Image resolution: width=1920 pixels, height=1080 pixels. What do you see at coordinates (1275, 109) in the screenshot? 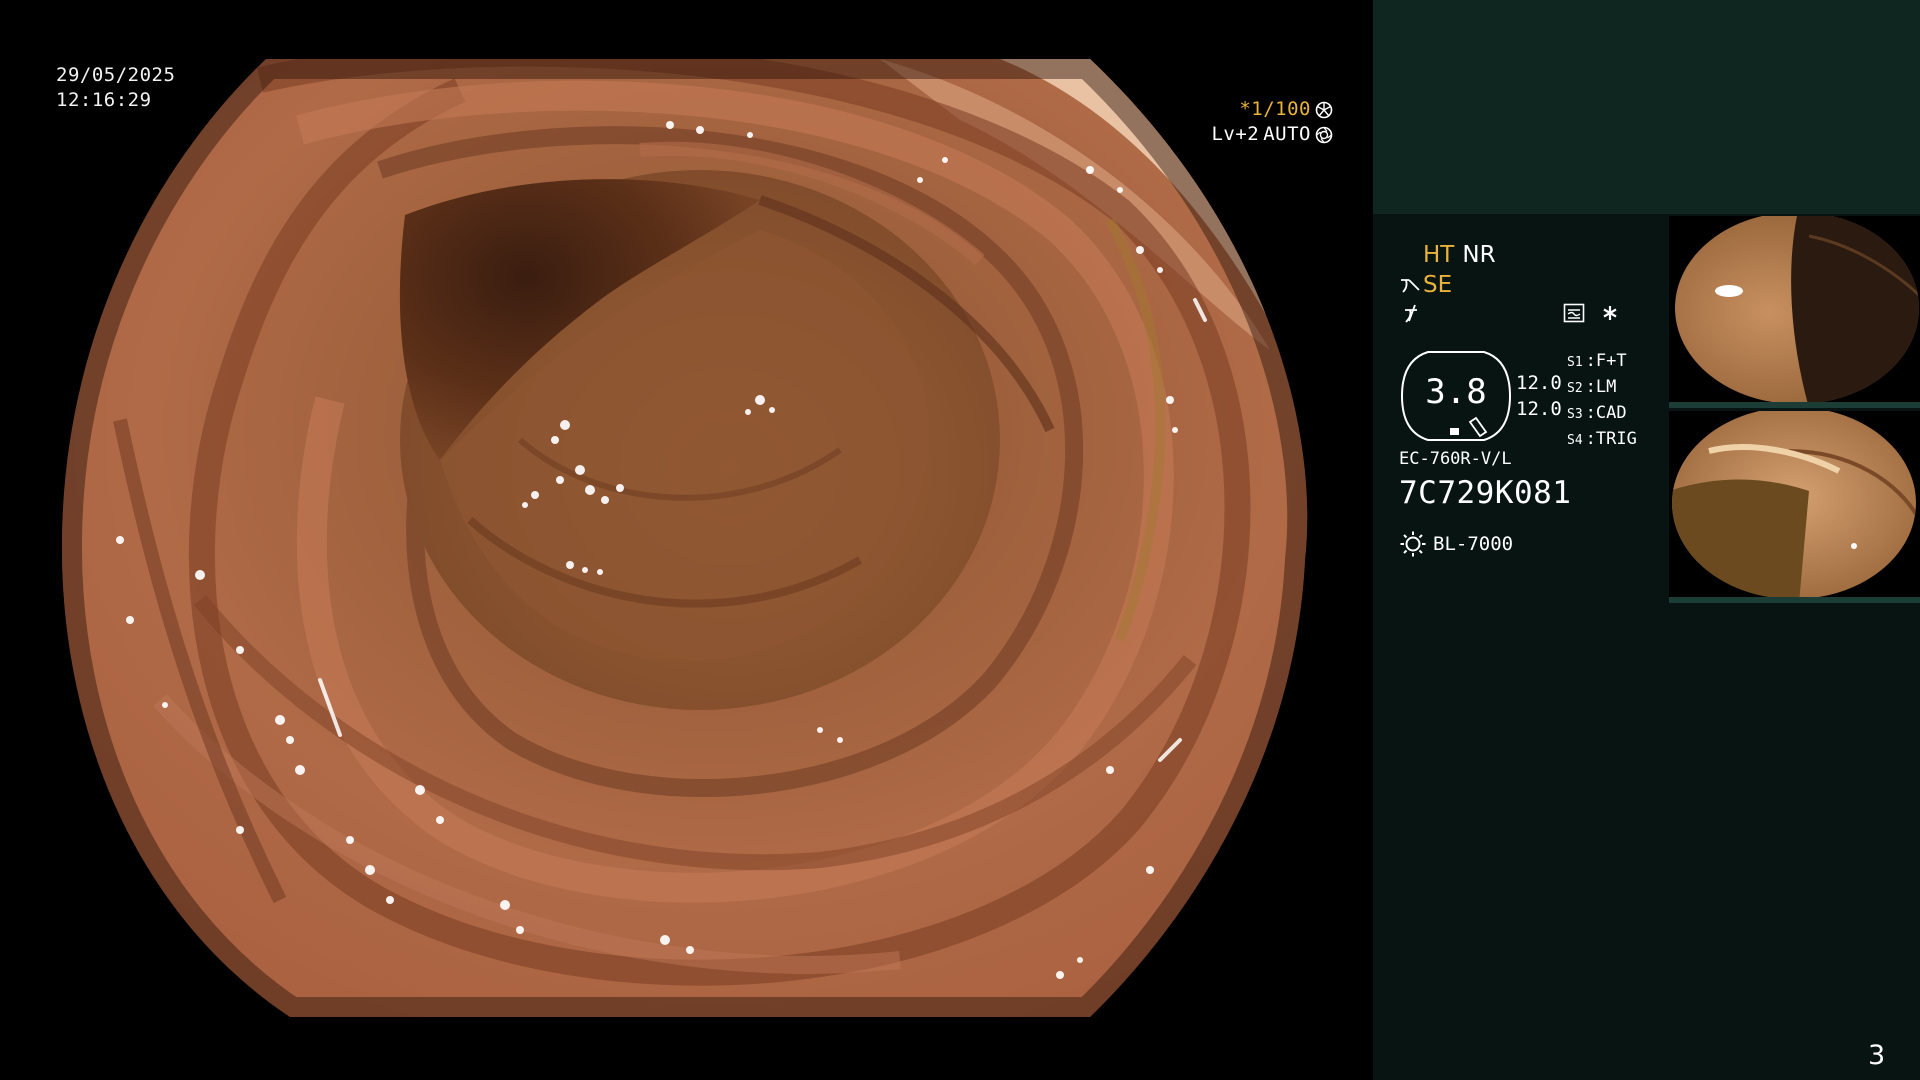
I see `shutter-speed-text: *1/100` at bounding box center [1275, 109].